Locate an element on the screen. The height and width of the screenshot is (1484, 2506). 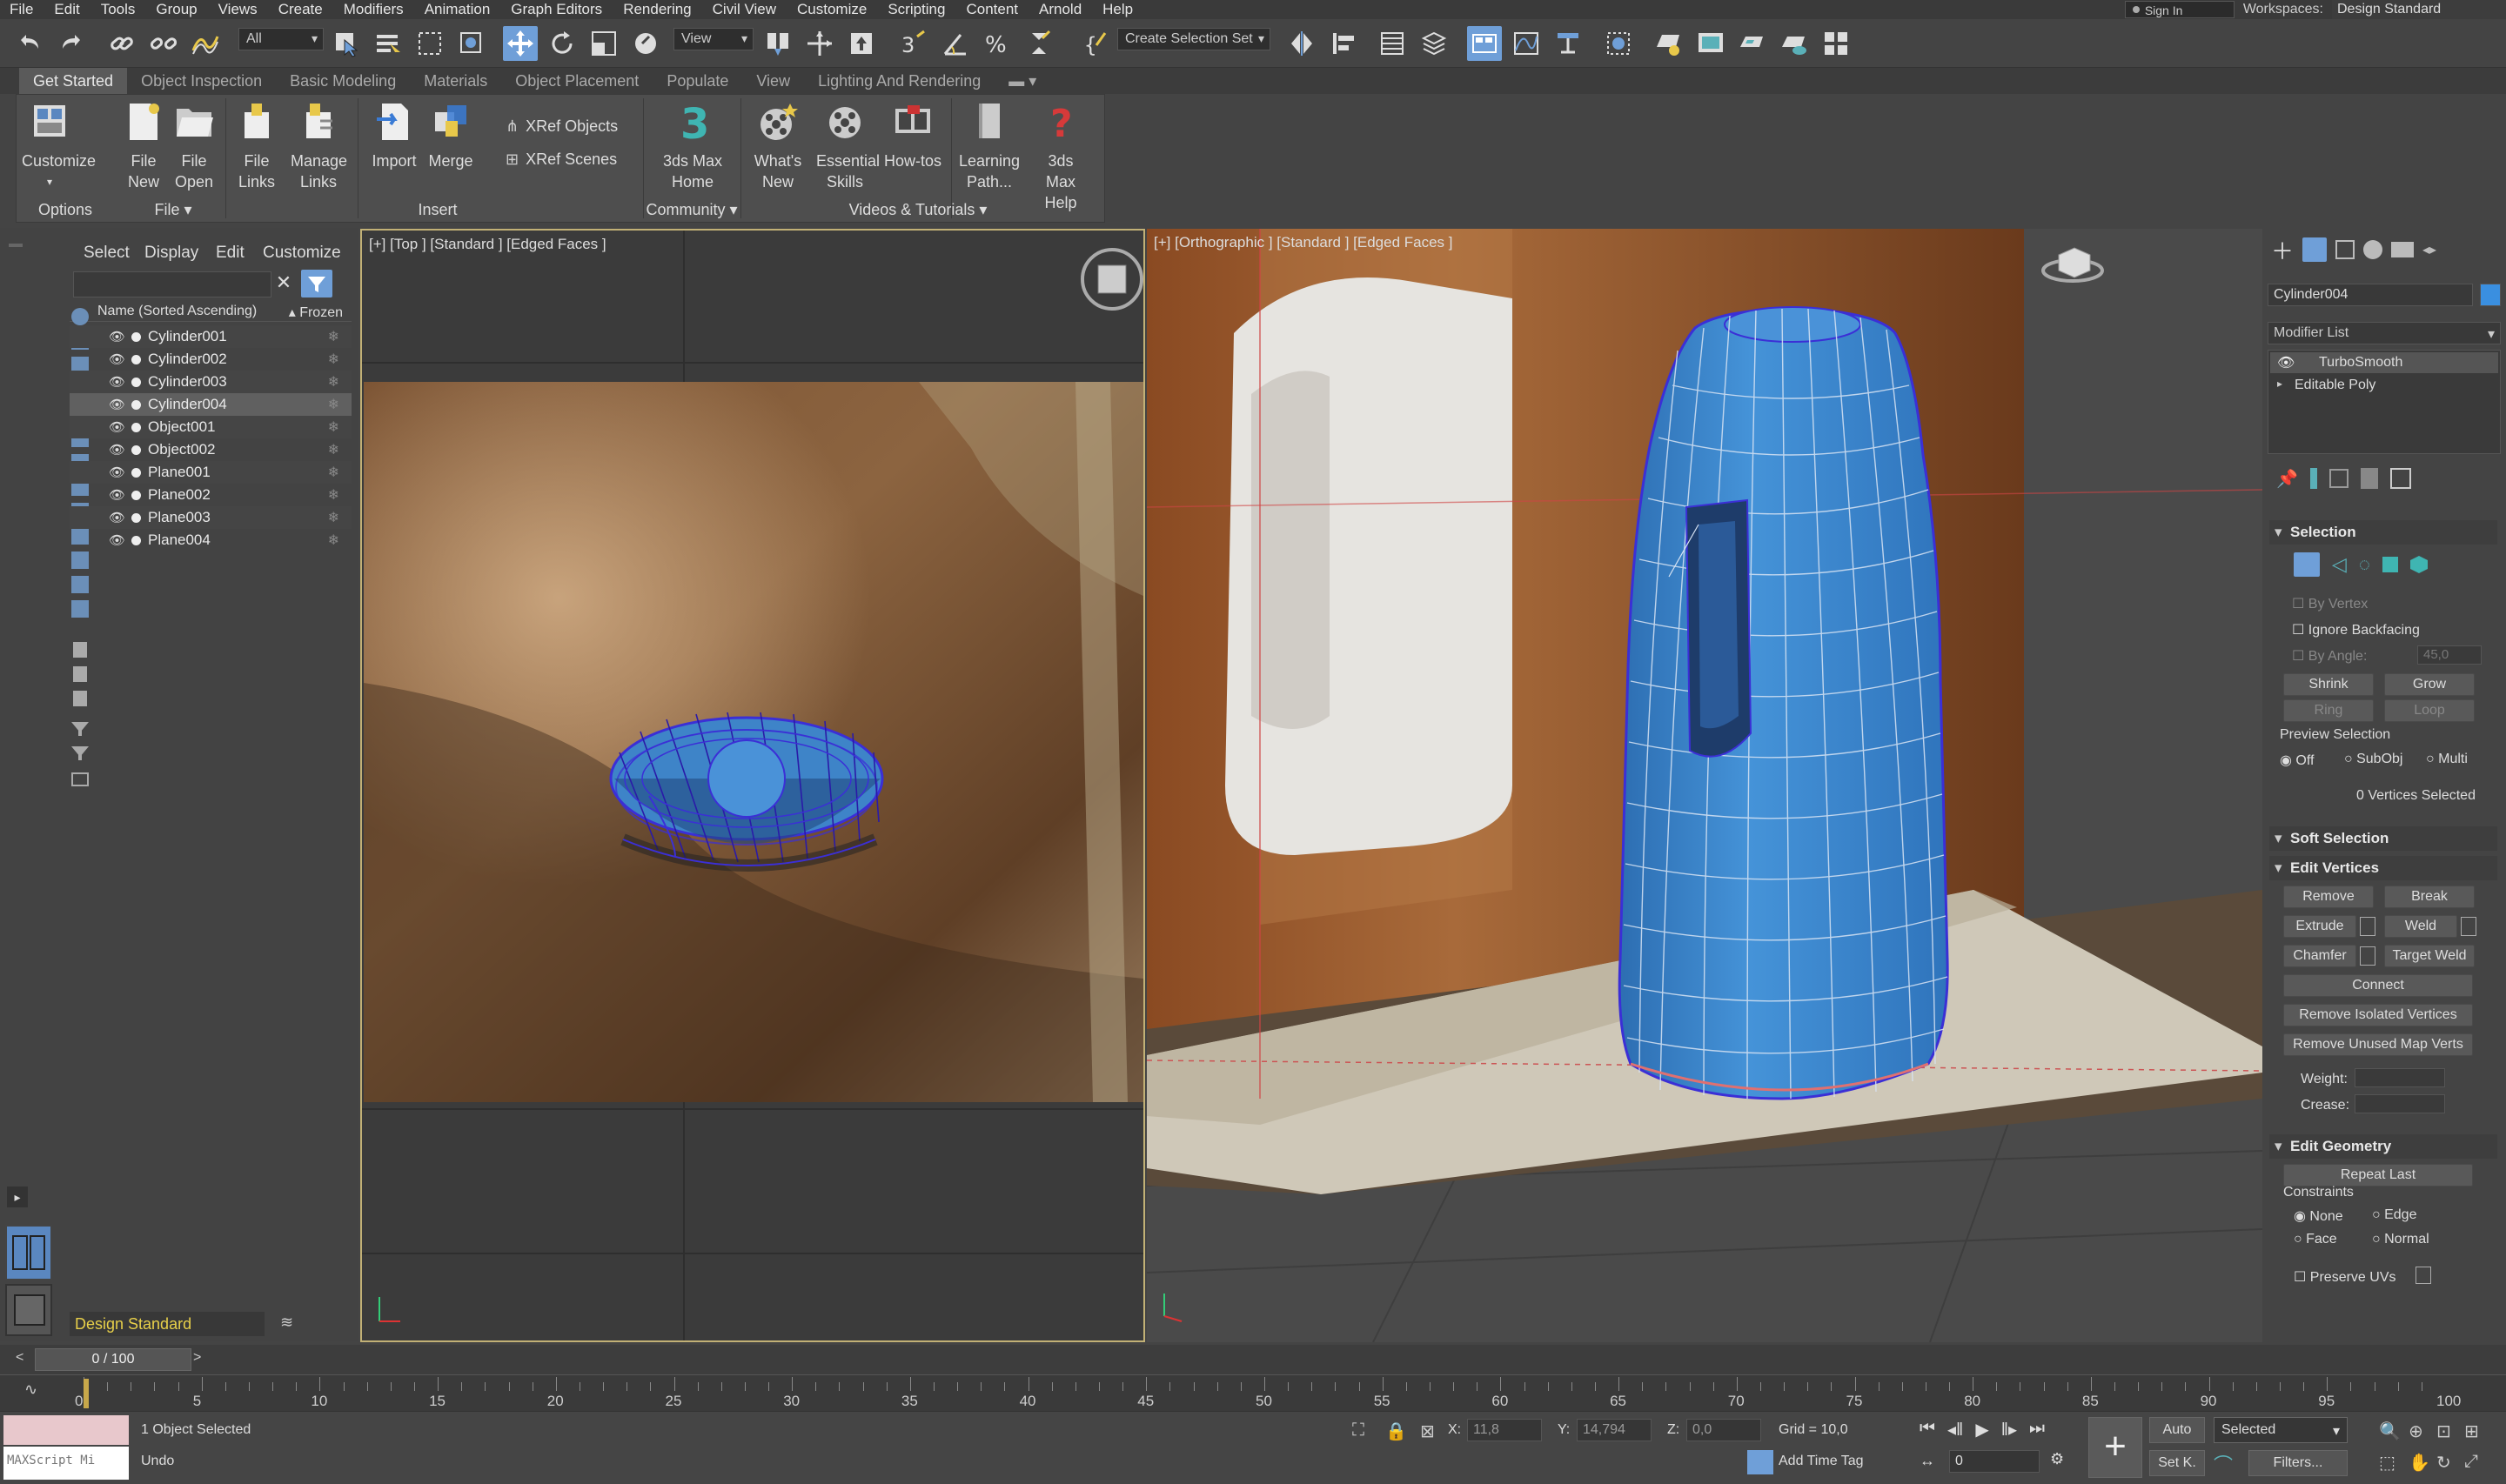
chamfer-button: Chamfer is located at coordinates (2319, 956).